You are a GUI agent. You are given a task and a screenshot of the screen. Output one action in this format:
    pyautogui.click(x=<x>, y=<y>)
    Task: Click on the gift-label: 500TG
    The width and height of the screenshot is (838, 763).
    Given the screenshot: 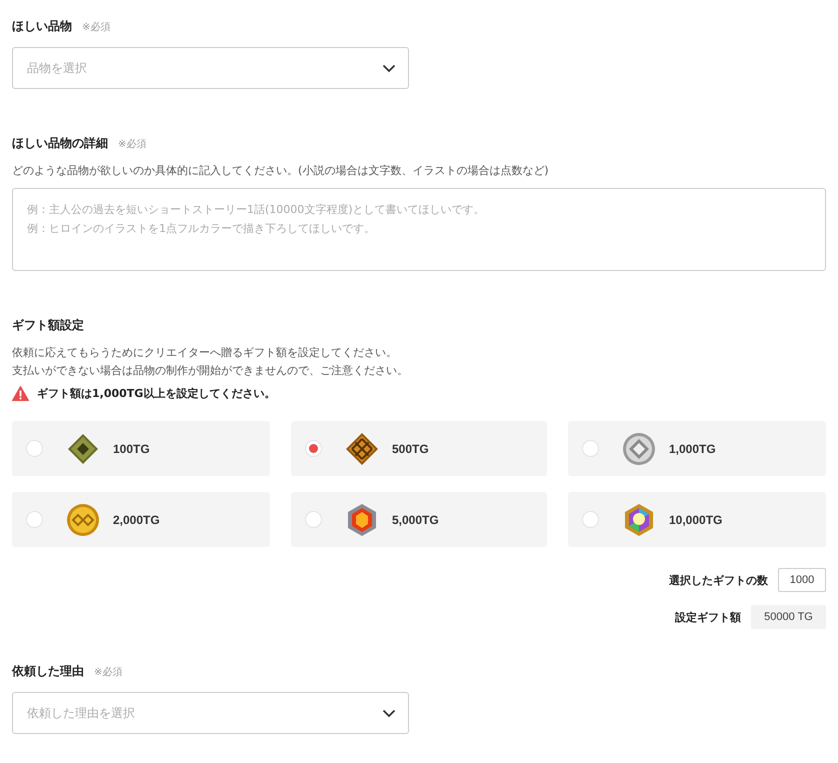 What is the action you would take?
    pyautogui.click(x=410, y=449)
    